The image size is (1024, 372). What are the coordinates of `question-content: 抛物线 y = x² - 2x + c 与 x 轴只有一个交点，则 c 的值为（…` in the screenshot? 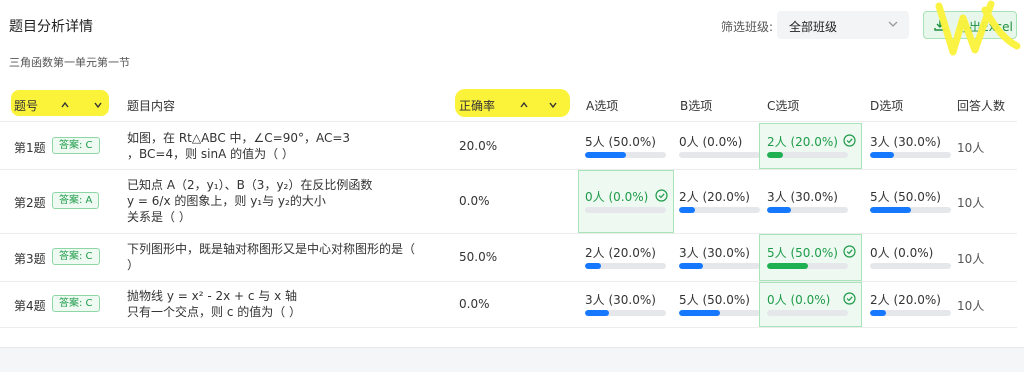 It's located at (214, 304).